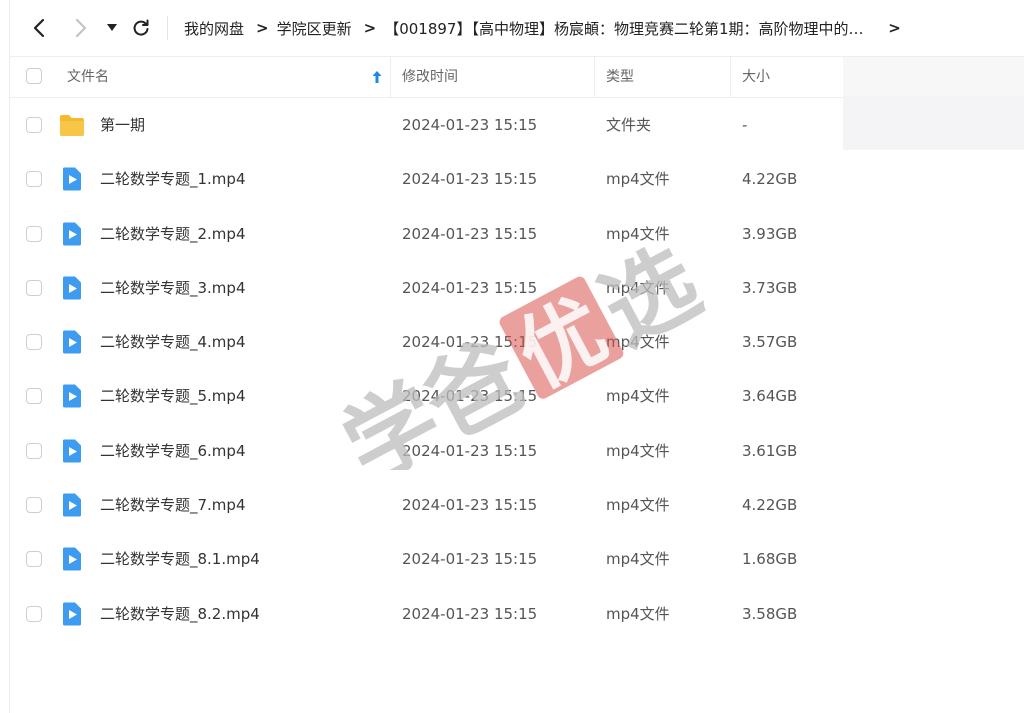  I want to click on table-row: 二轮数学专题_2.mp4 2024-01-23 15:15 mp4文件 3.93GB, so click(517, 234).